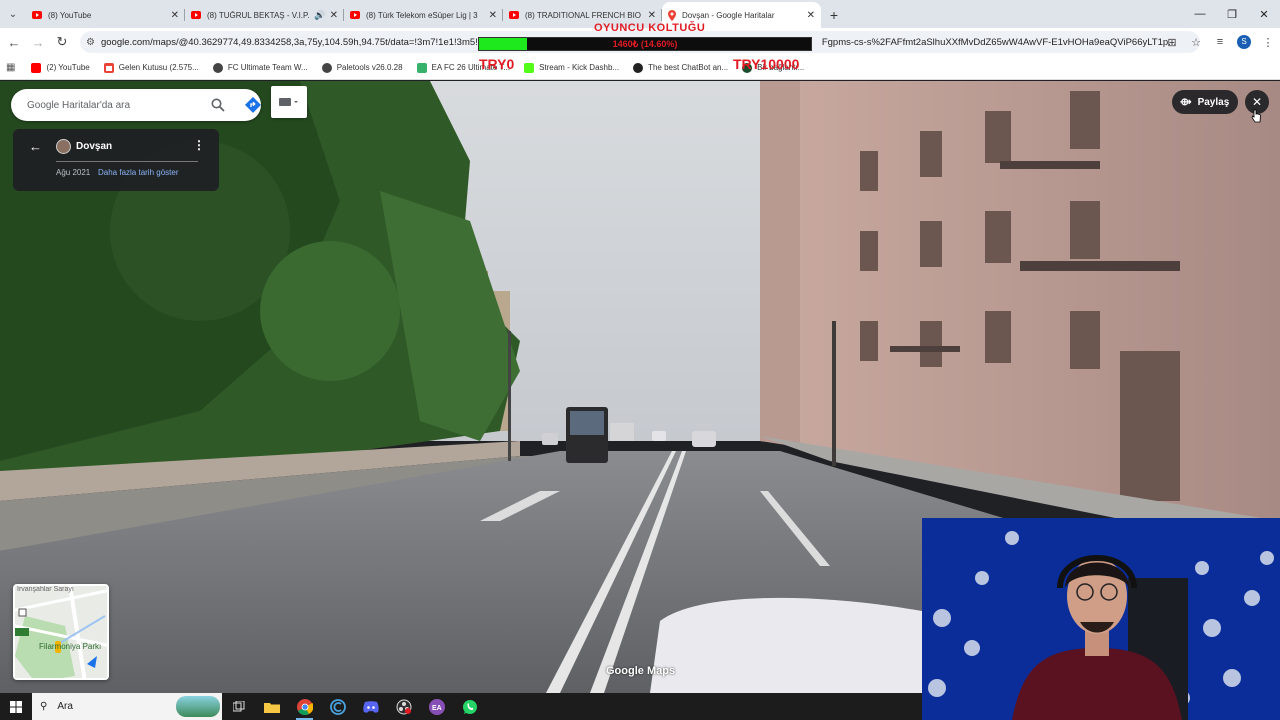 The height and width of the screenshot is (720, 1280). What do you see at coordinates (105, 15) in the screenshot?
I see `browser-tab: (8) YouTube ✕` at bounding box center [105, 15].